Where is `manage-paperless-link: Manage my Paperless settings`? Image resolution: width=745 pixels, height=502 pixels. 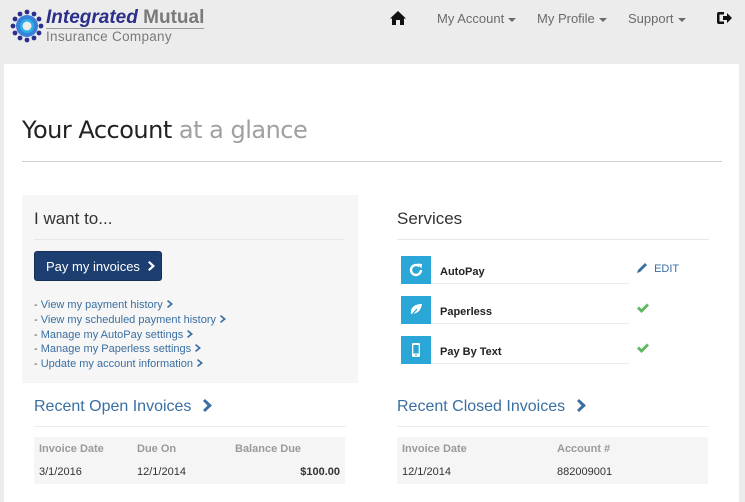 manage-paperless-link: Manage my Paperless settings is located at coordinates (116, 349).